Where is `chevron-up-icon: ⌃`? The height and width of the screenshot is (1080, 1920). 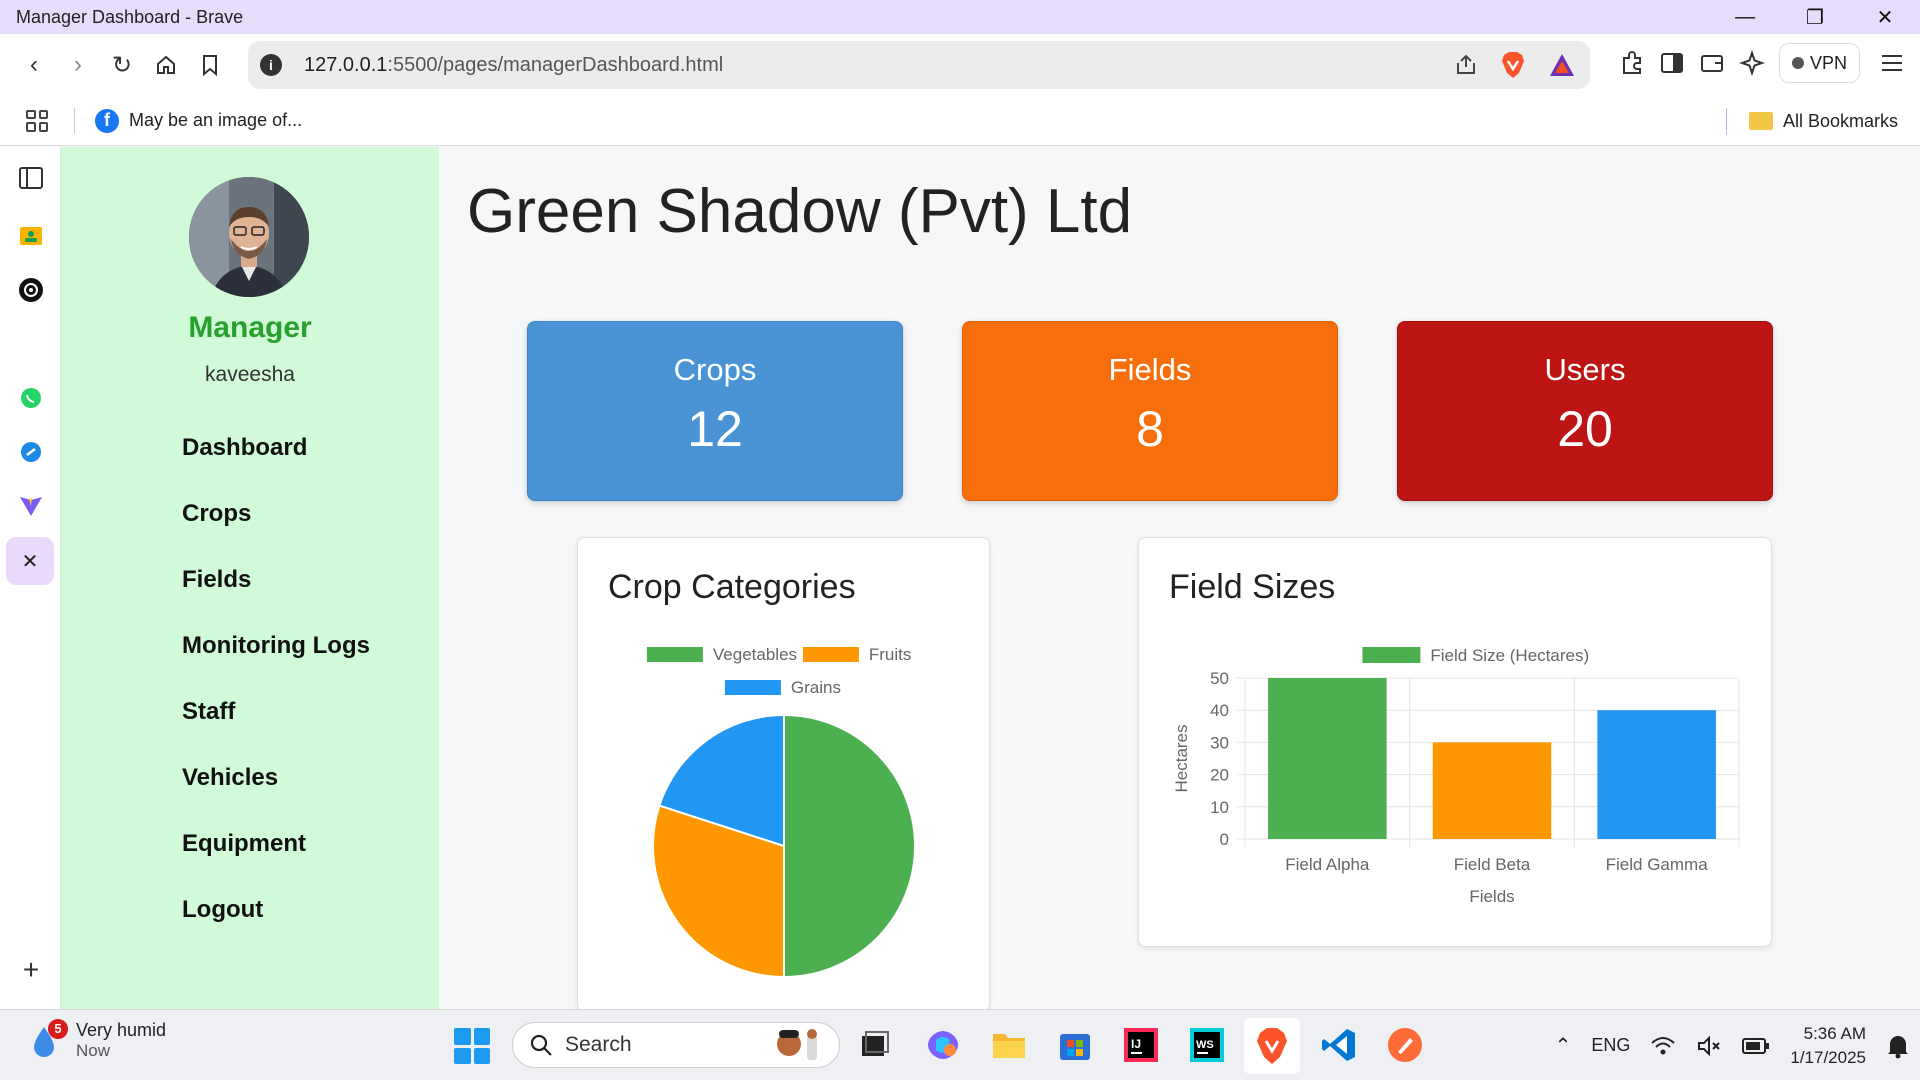
chevron-up-icon: ⌃ is located at coordinates (1563, 1045).